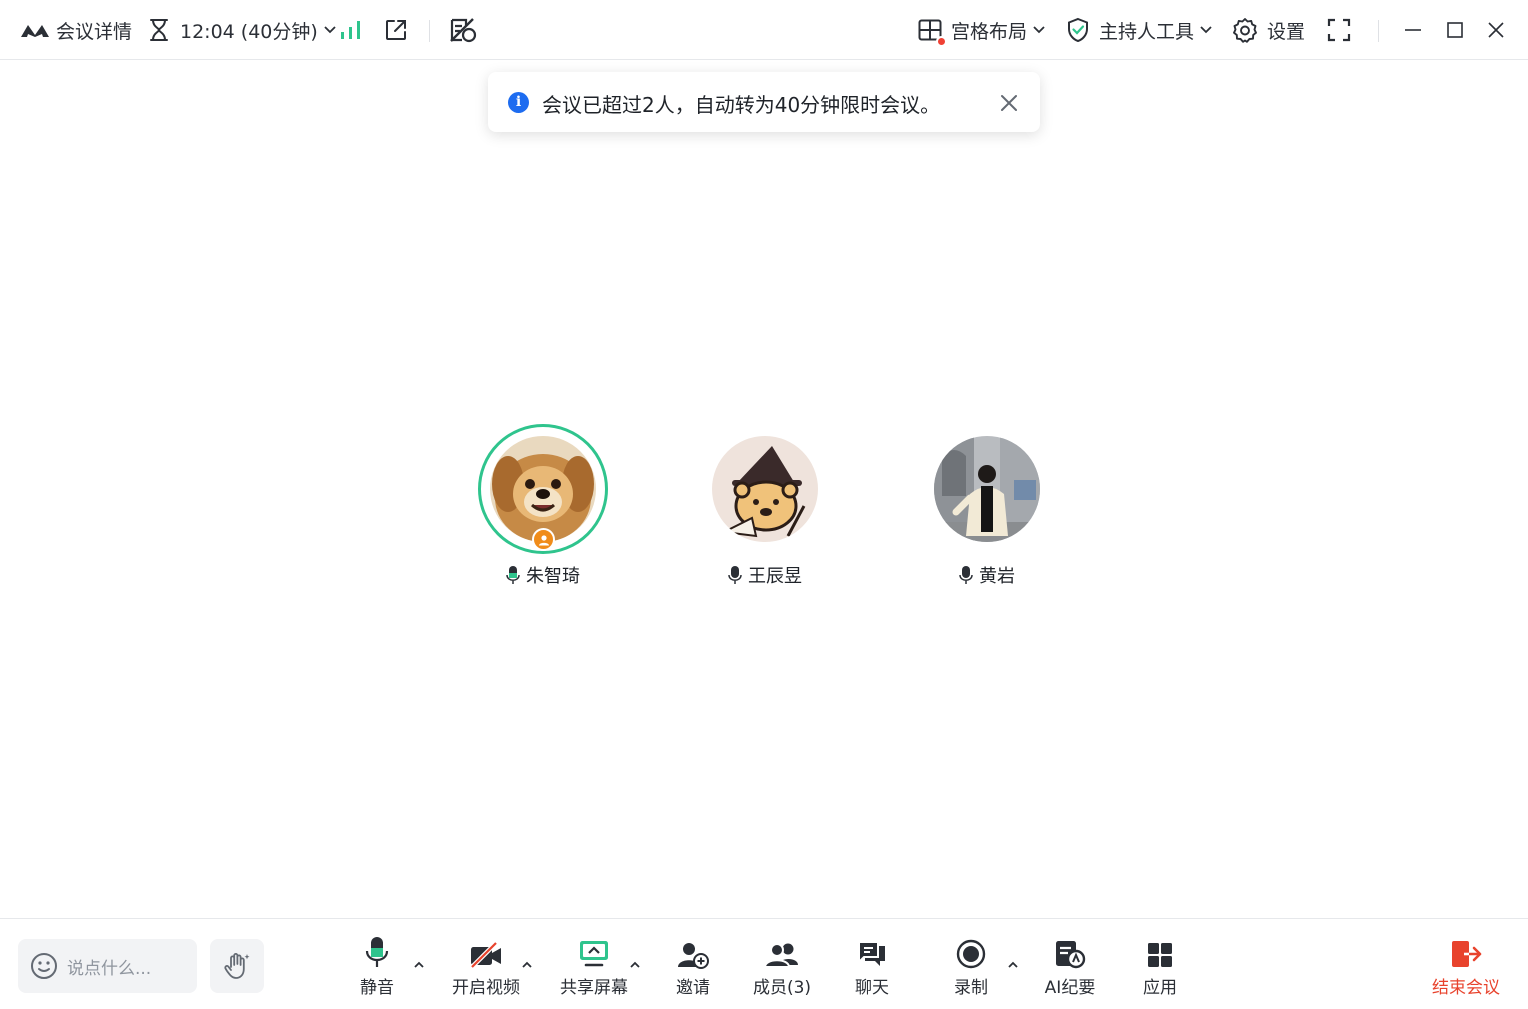 This screenshot has width=1528, height=1009. What do you see at coordinates (1070, 950) in the screenshot?
I see `ai-minutes-icon` at bounding box center [1070, 950].